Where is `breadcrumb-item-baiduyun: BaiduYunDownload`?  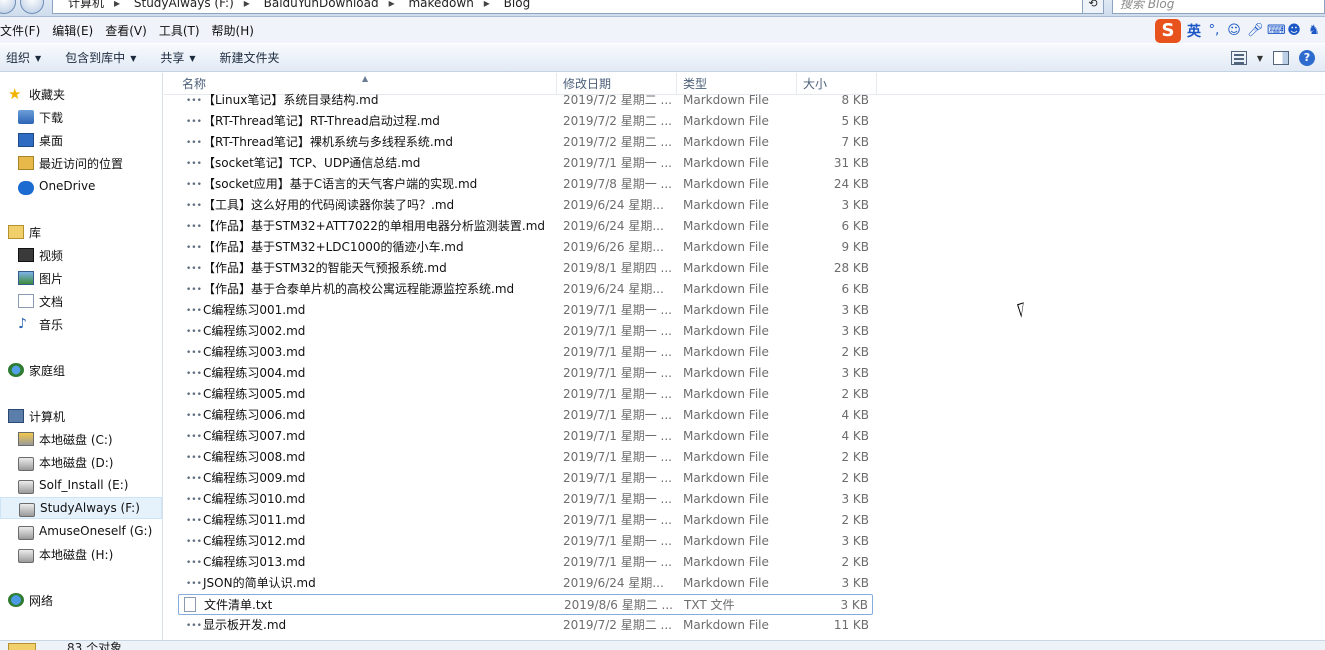
breadcrumb-item-baiduyun: BaiduYunDownload is located at coordinates (321, 5).